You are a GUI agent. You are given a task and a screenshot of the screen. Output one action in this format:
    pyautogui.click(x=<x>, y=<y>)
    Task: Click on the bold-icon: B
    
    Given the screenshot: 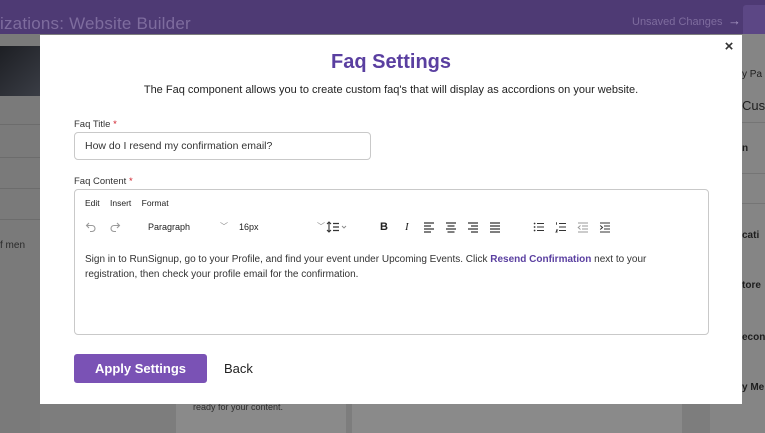 What is the action you would take?
    pyautogui.click(x=384, y=227)
    